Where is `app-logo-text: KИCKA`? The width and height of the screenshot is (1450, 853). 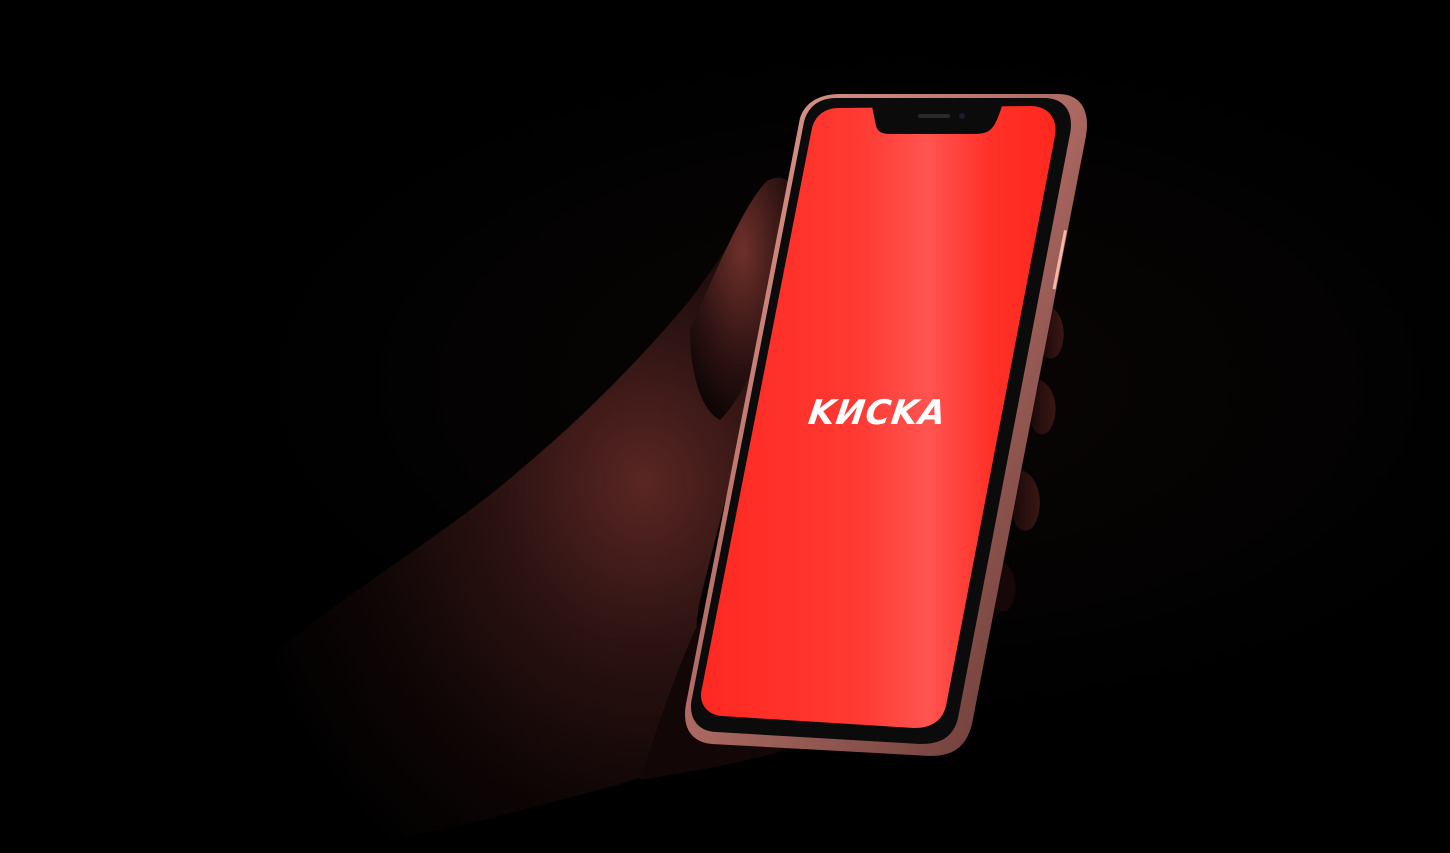 app-logo-text: KИCKA is located at coordinates (877, 413).